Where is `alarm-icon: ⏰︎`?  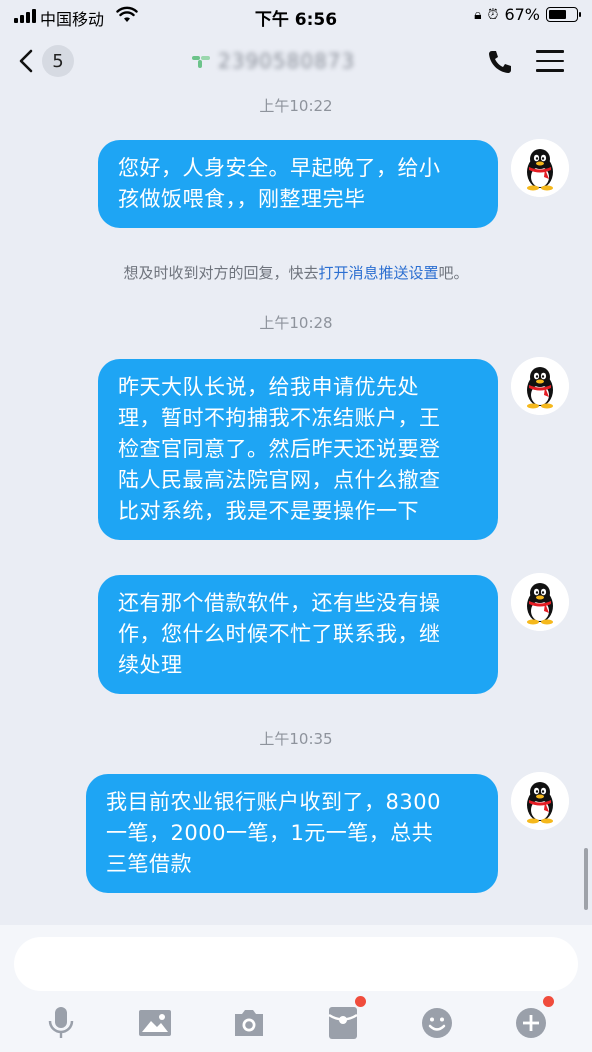 alarm-icon: ⏰︎ is located at coordinates (493, 14).